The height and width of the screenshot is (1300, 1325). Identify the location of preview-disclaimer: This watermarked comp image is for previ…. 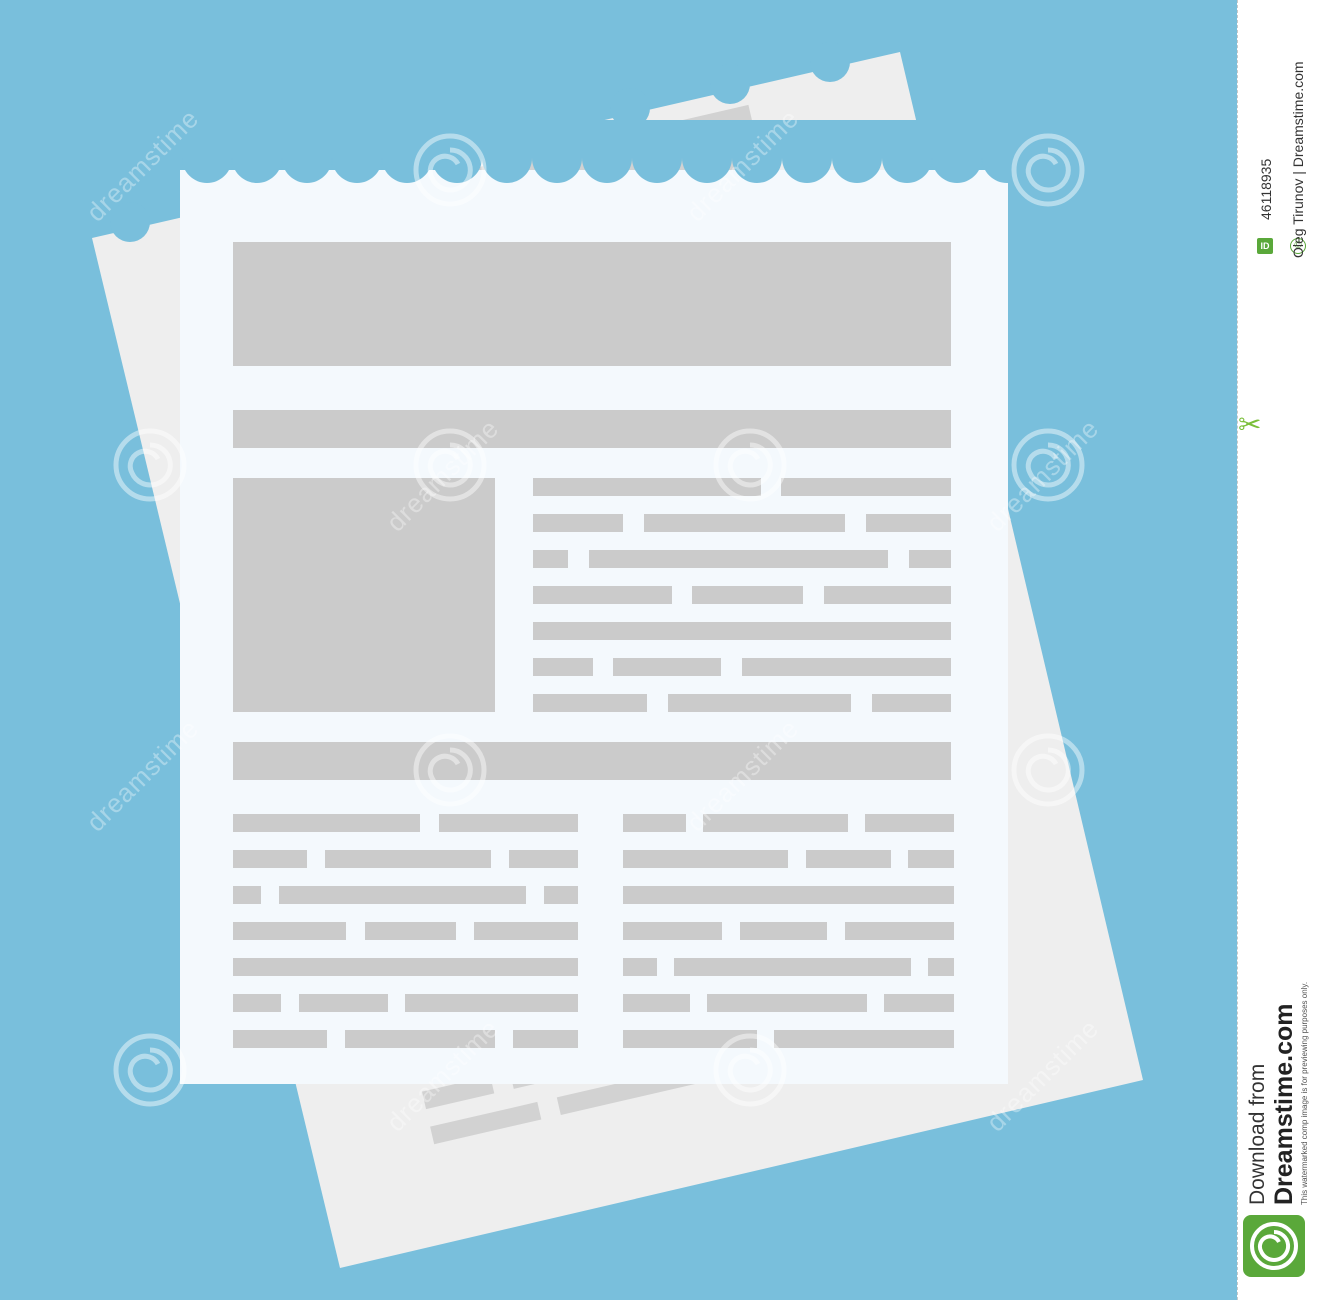
(1304, 1093).